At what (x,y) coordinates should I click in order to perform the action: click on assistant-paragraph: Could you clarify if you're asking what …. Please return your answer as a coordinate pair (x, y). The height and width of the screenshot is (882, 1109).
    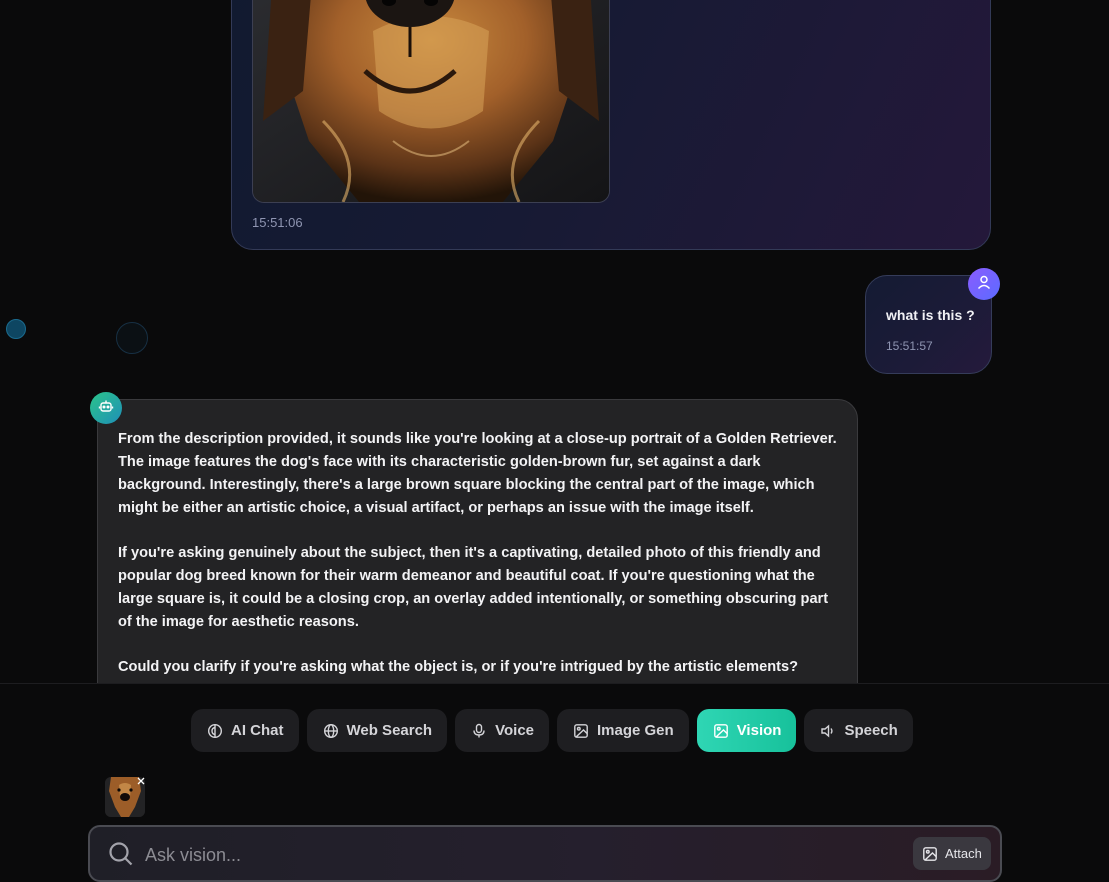
    Looking at the image, I should click on (458, 667).